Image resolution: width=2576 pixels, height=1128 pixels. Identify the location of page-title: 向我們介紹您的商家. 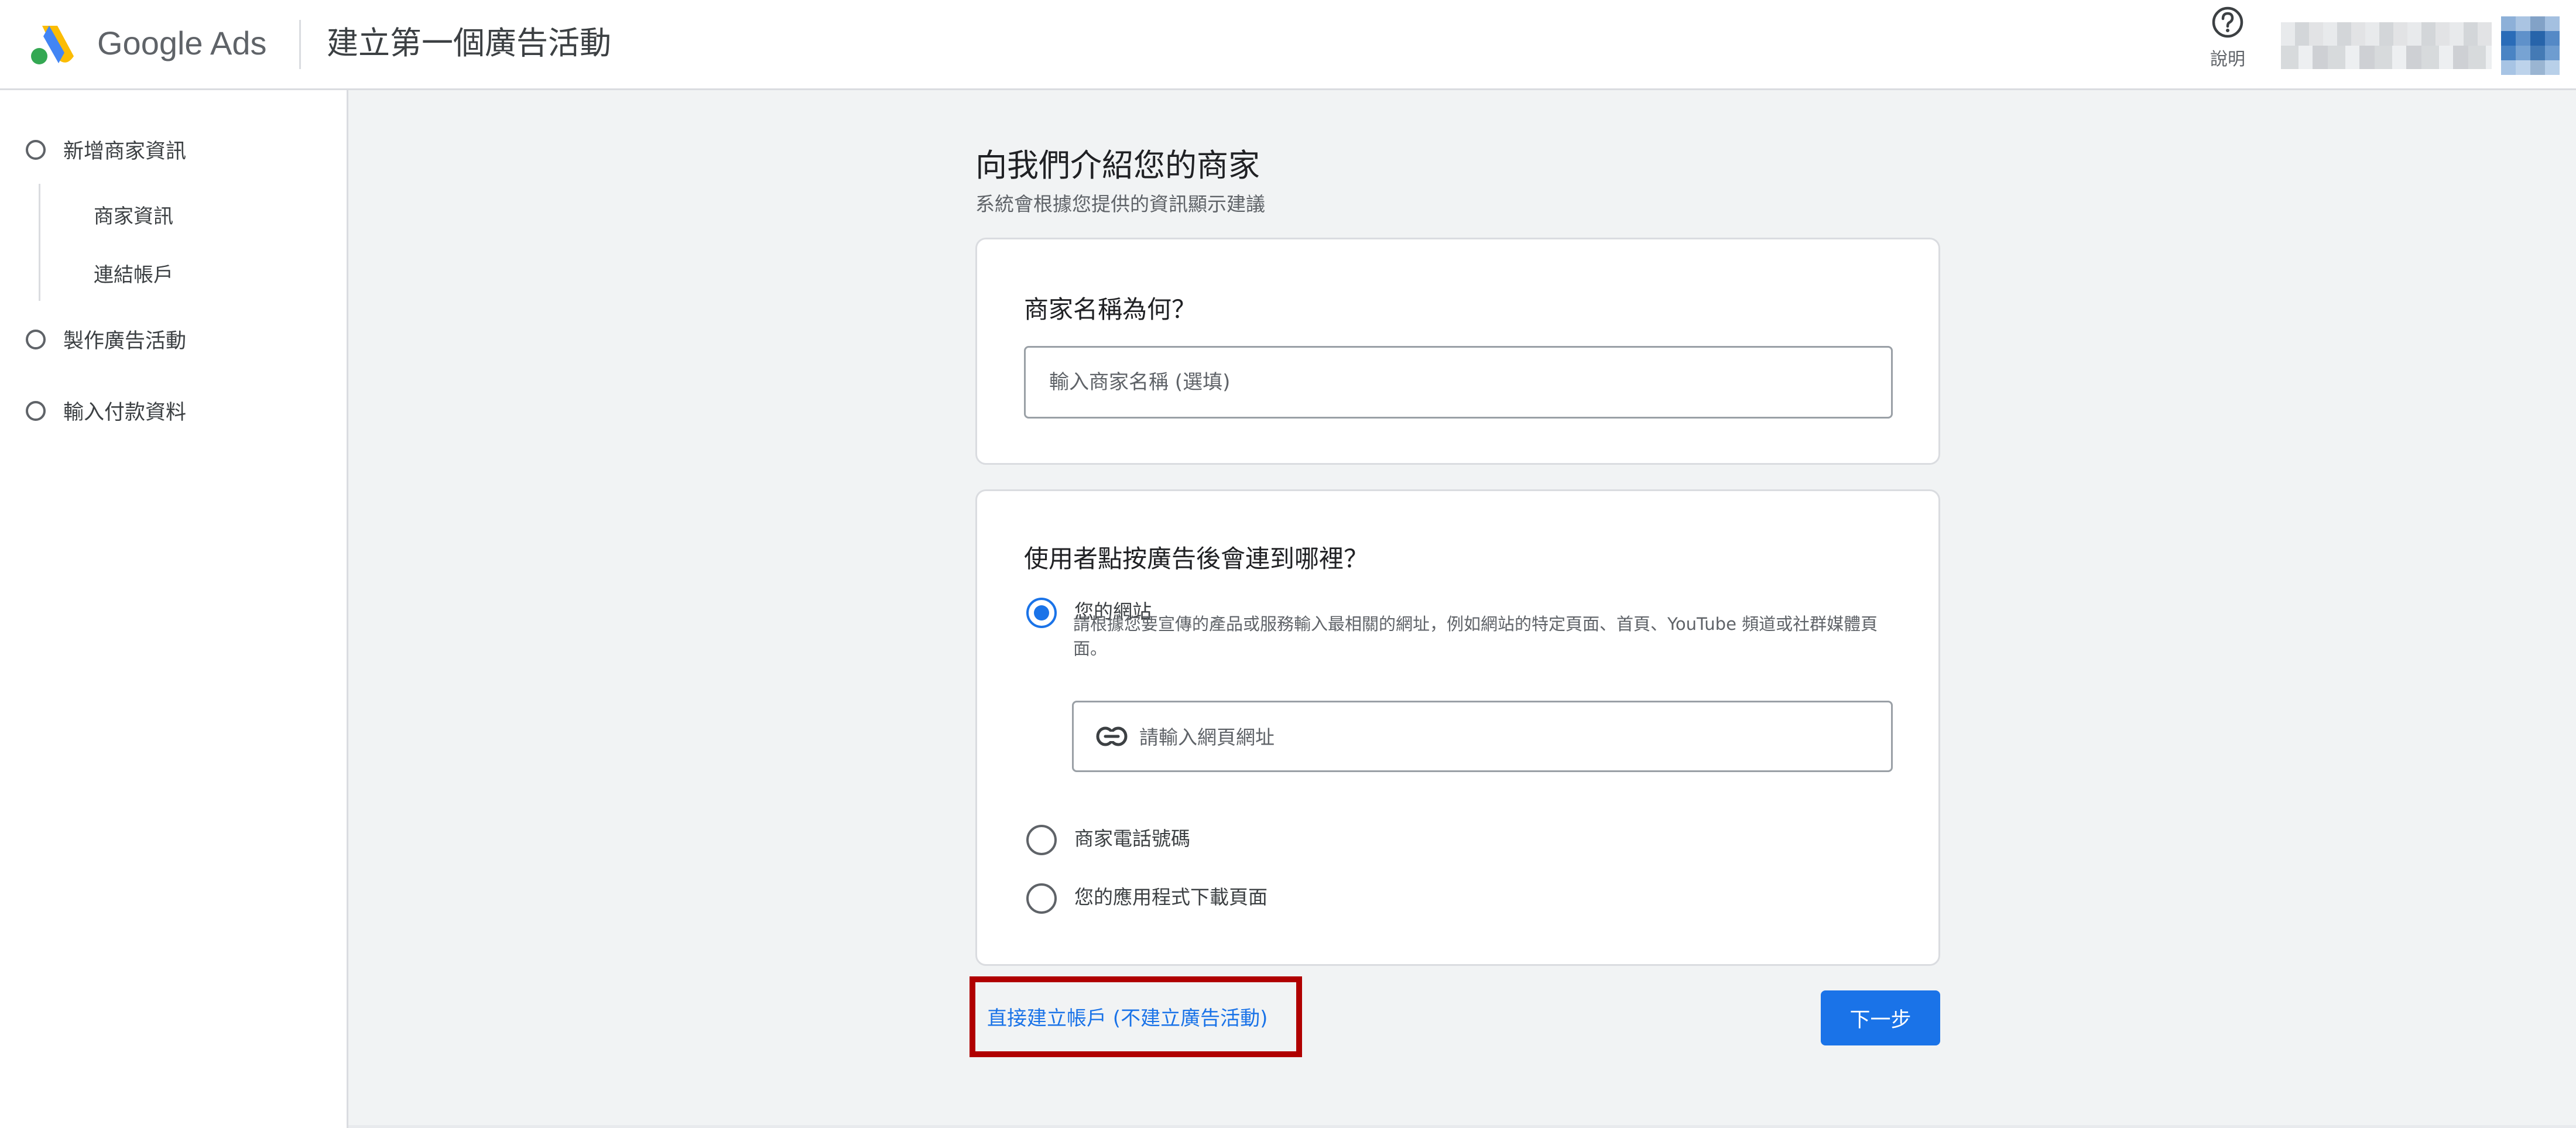
(1117, 165).